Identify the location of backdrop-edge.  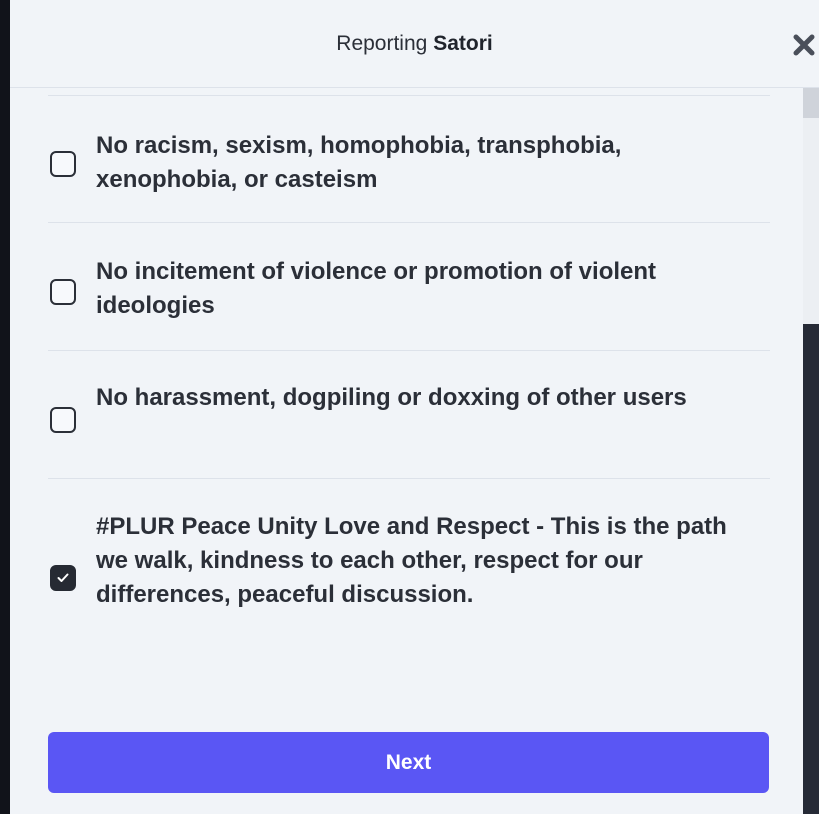
(5, 407).